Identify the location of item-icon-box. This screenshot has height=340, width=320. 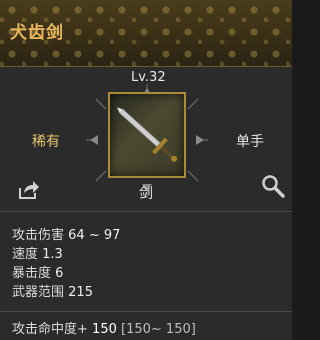
(147, 135).